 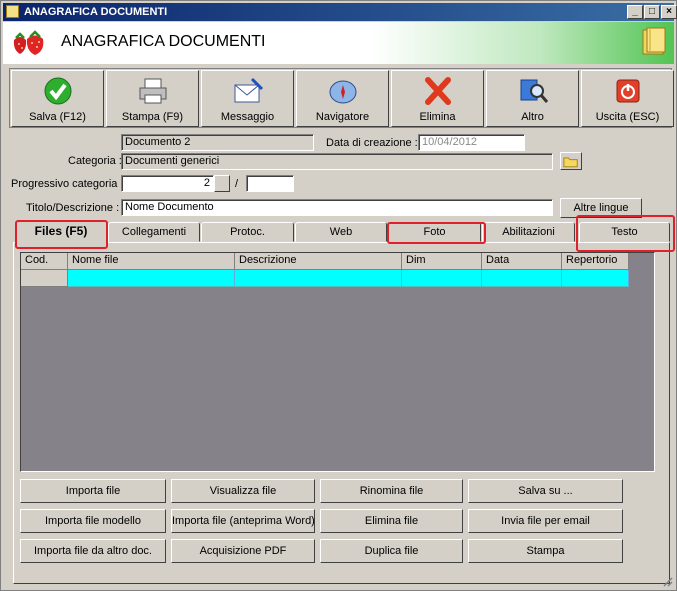 What do you see at coordinates (152, 117) in the screenshot?
I see `print-button-label: Stampa (F9)` at bounding box center [152, 117].